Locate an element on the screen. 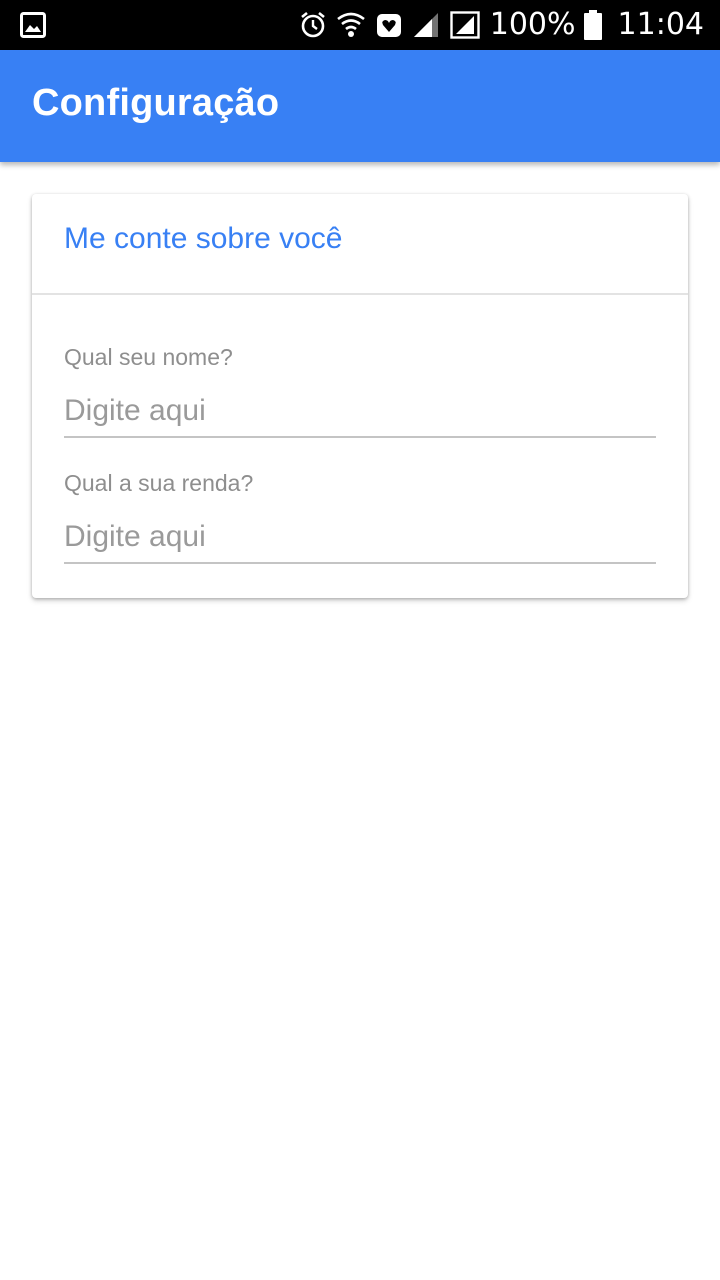 The height and width of the screenshot is (1280, 720). battery-icon is located at coordinates (592, 25).